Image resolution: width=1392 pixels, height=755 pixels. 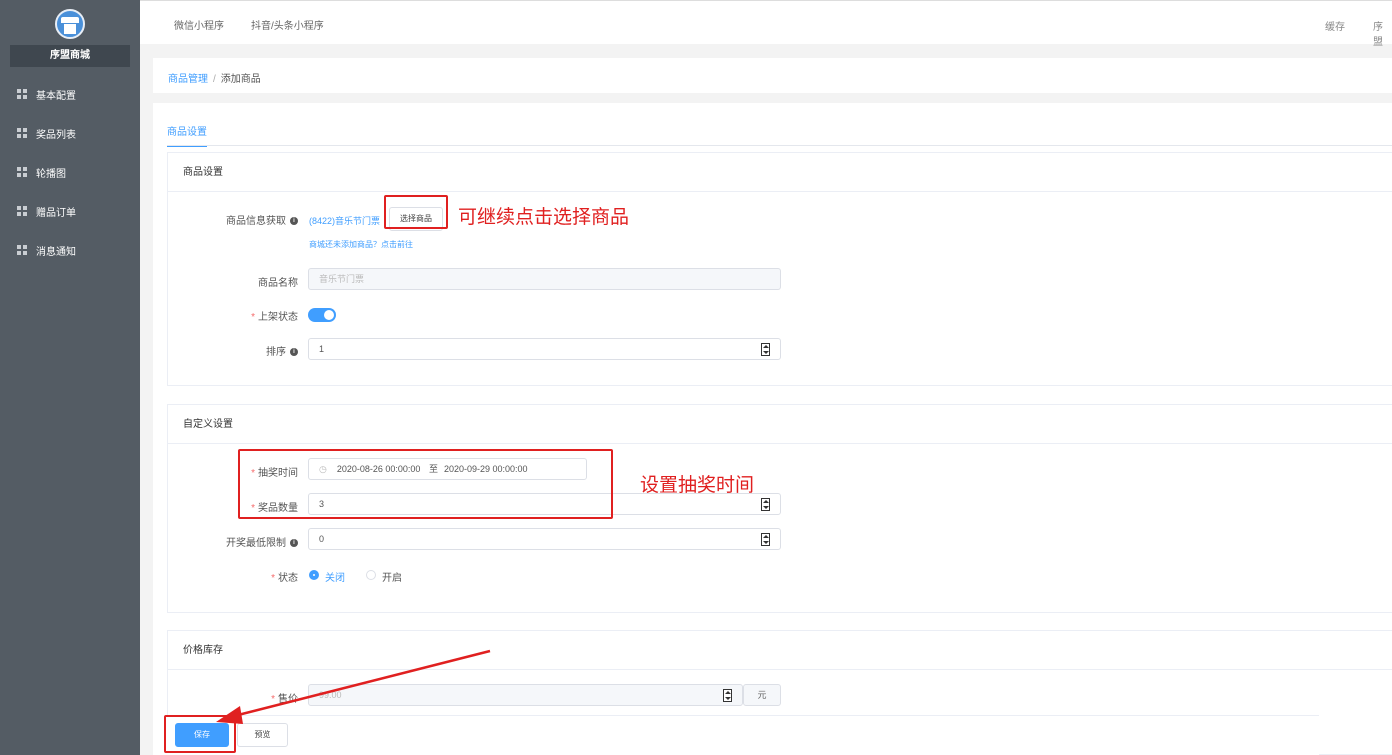 What do you see at coordinates (56, 96) in the screenshot?
I see `sidebar-item-label: 基本配置` at bounding box center [56, 96].